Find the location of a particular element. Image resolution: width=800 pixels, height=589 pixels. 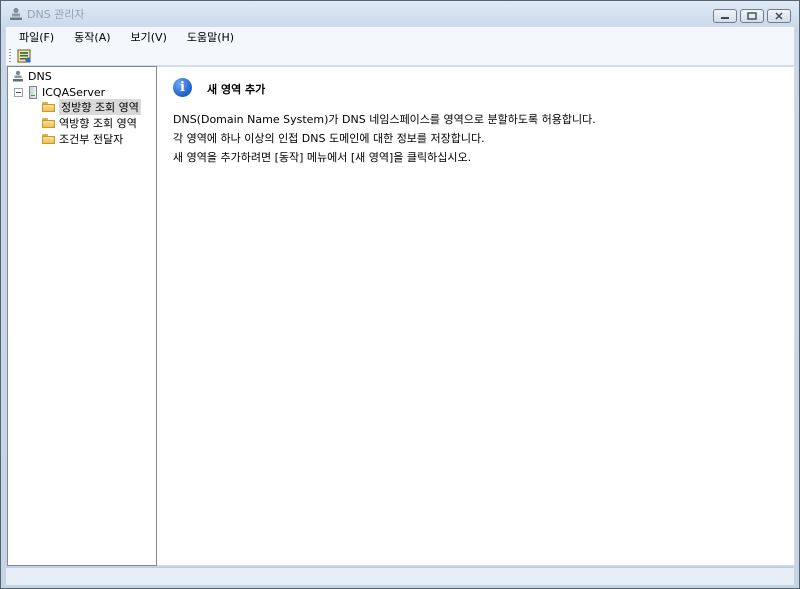

tree-node-conditional-forwarders: 조건부 전달자 is located at coordinates (82, 139).